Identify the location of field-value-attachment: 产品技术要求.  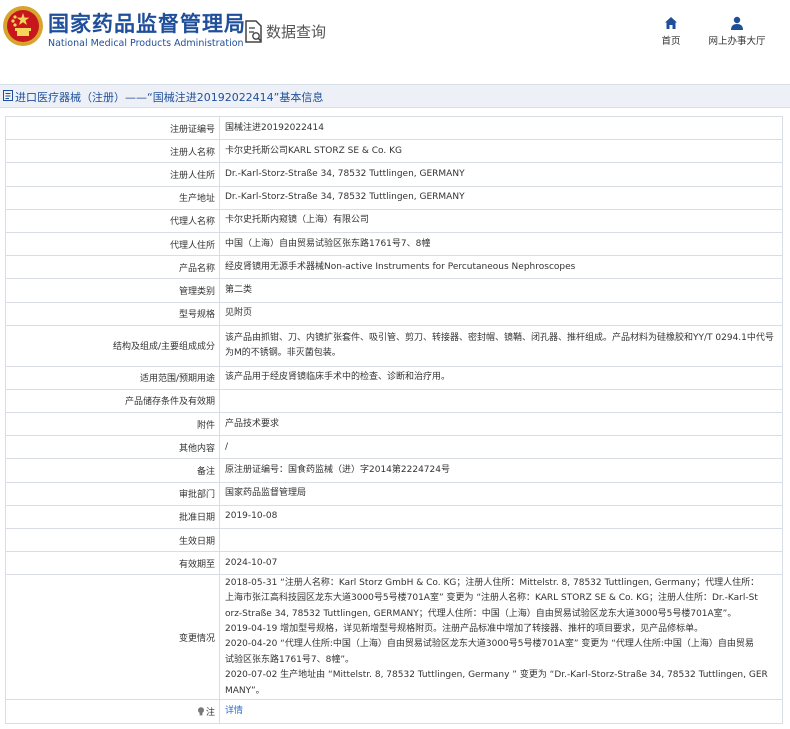
(501, 424).